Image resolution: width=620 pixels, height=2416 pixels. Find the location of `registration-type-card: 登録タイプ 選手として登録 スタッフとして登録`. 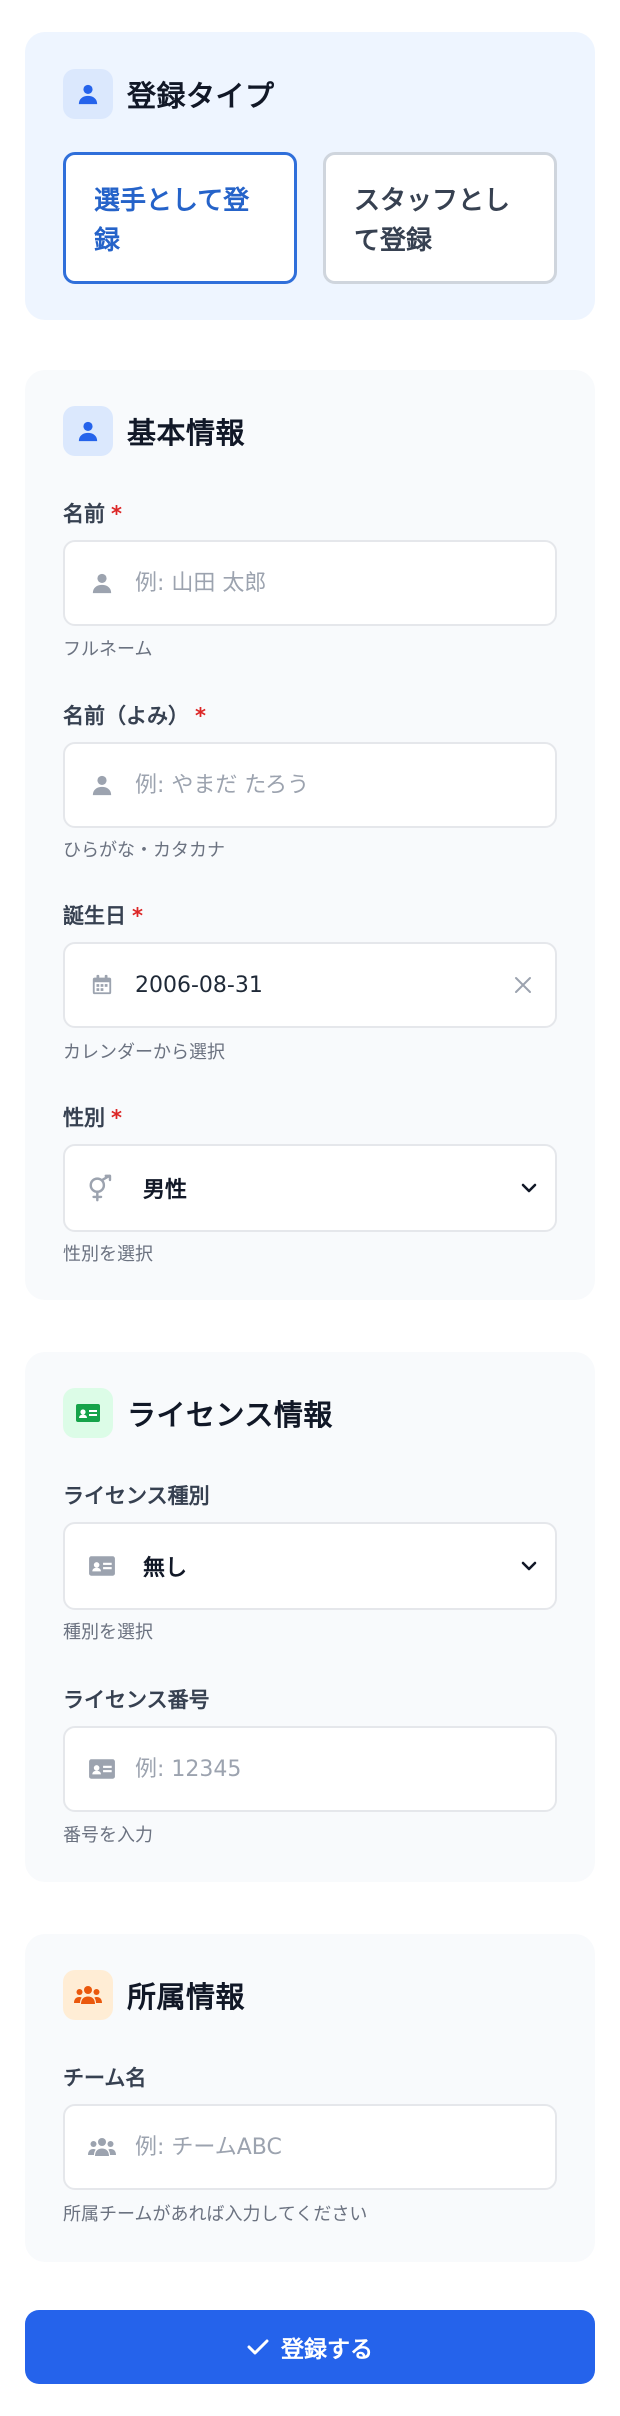

registration-type-card: 登録タイプ 選手として登録 スタッフとして登録 is located at coordinates (310, 176).